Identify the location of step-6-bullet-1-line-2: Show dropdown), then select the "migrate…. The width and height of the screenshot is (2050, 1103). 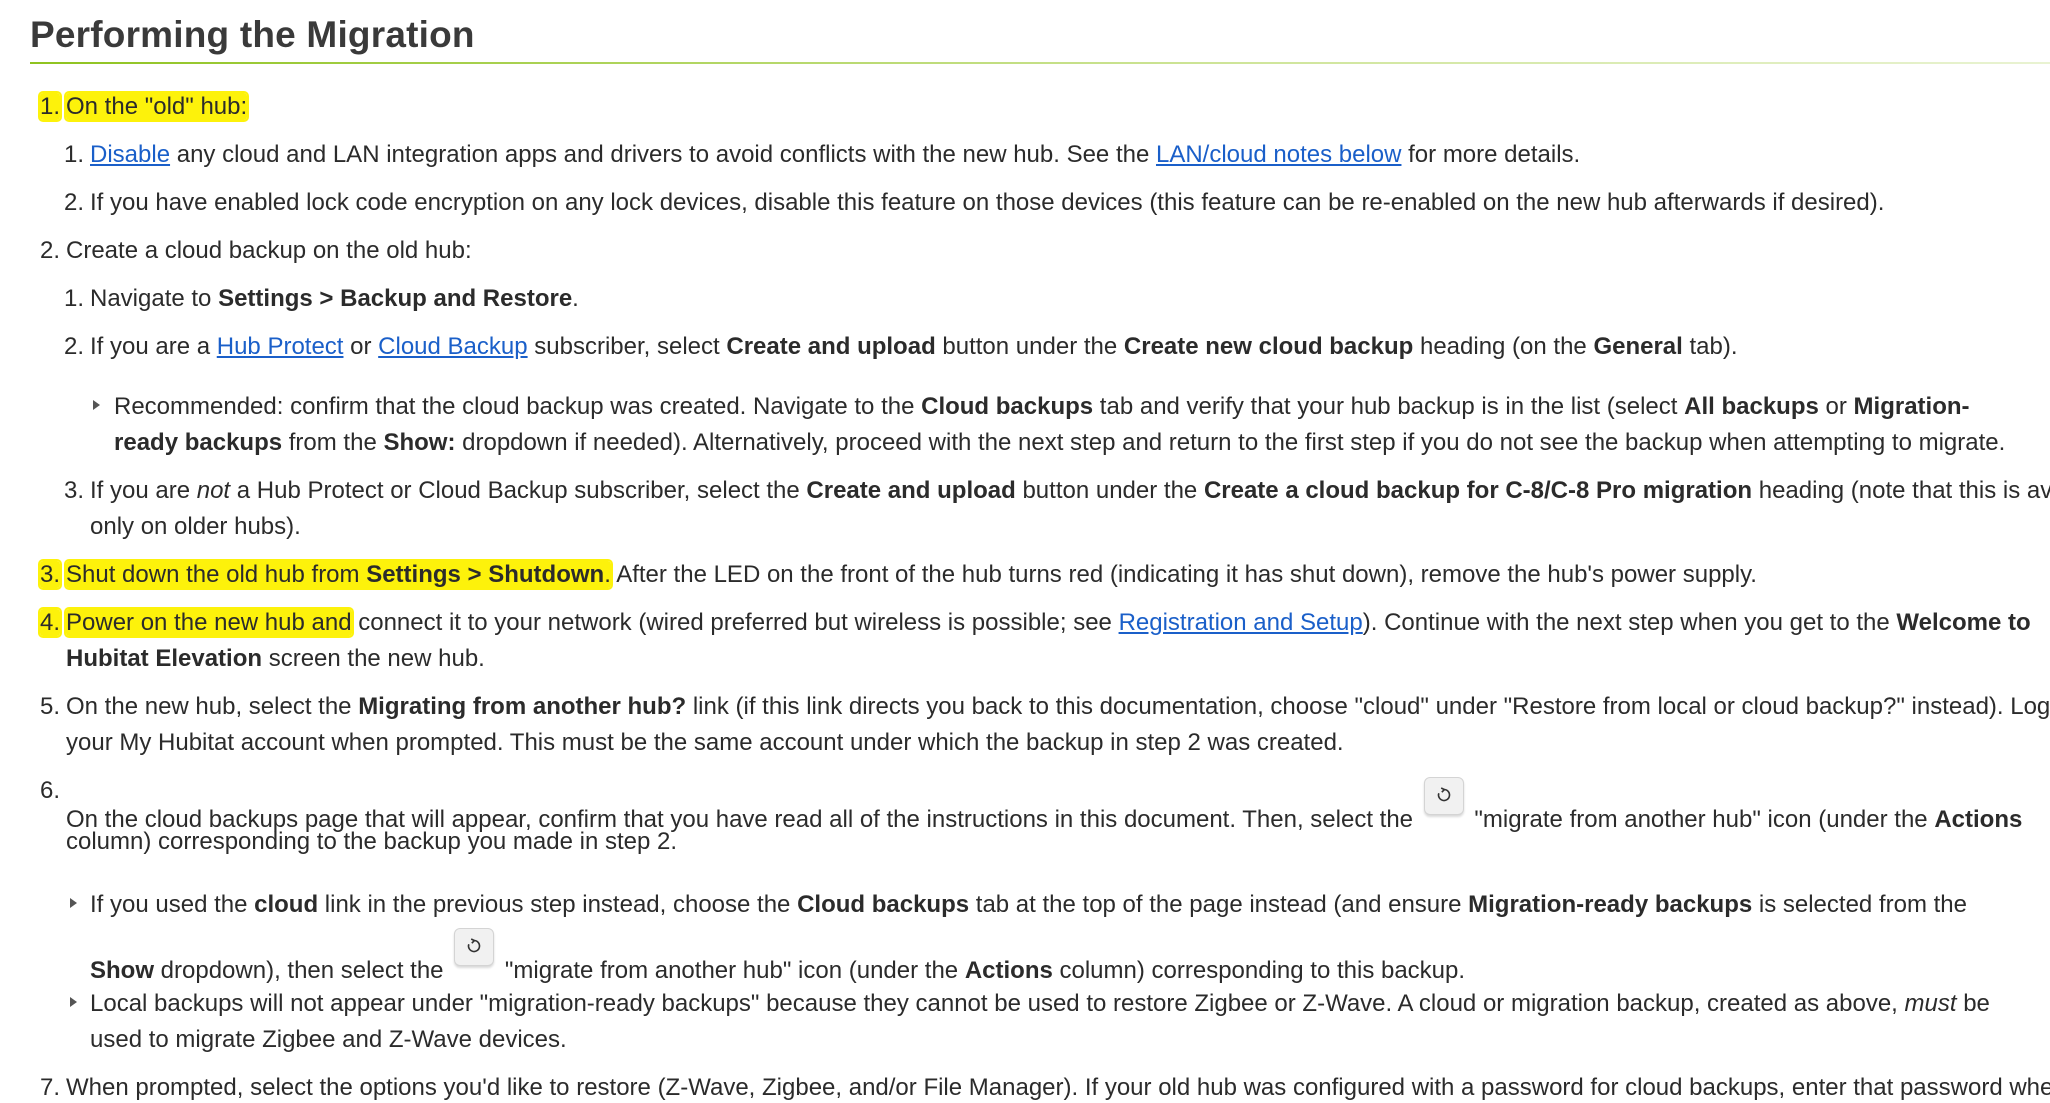
(777, 957).